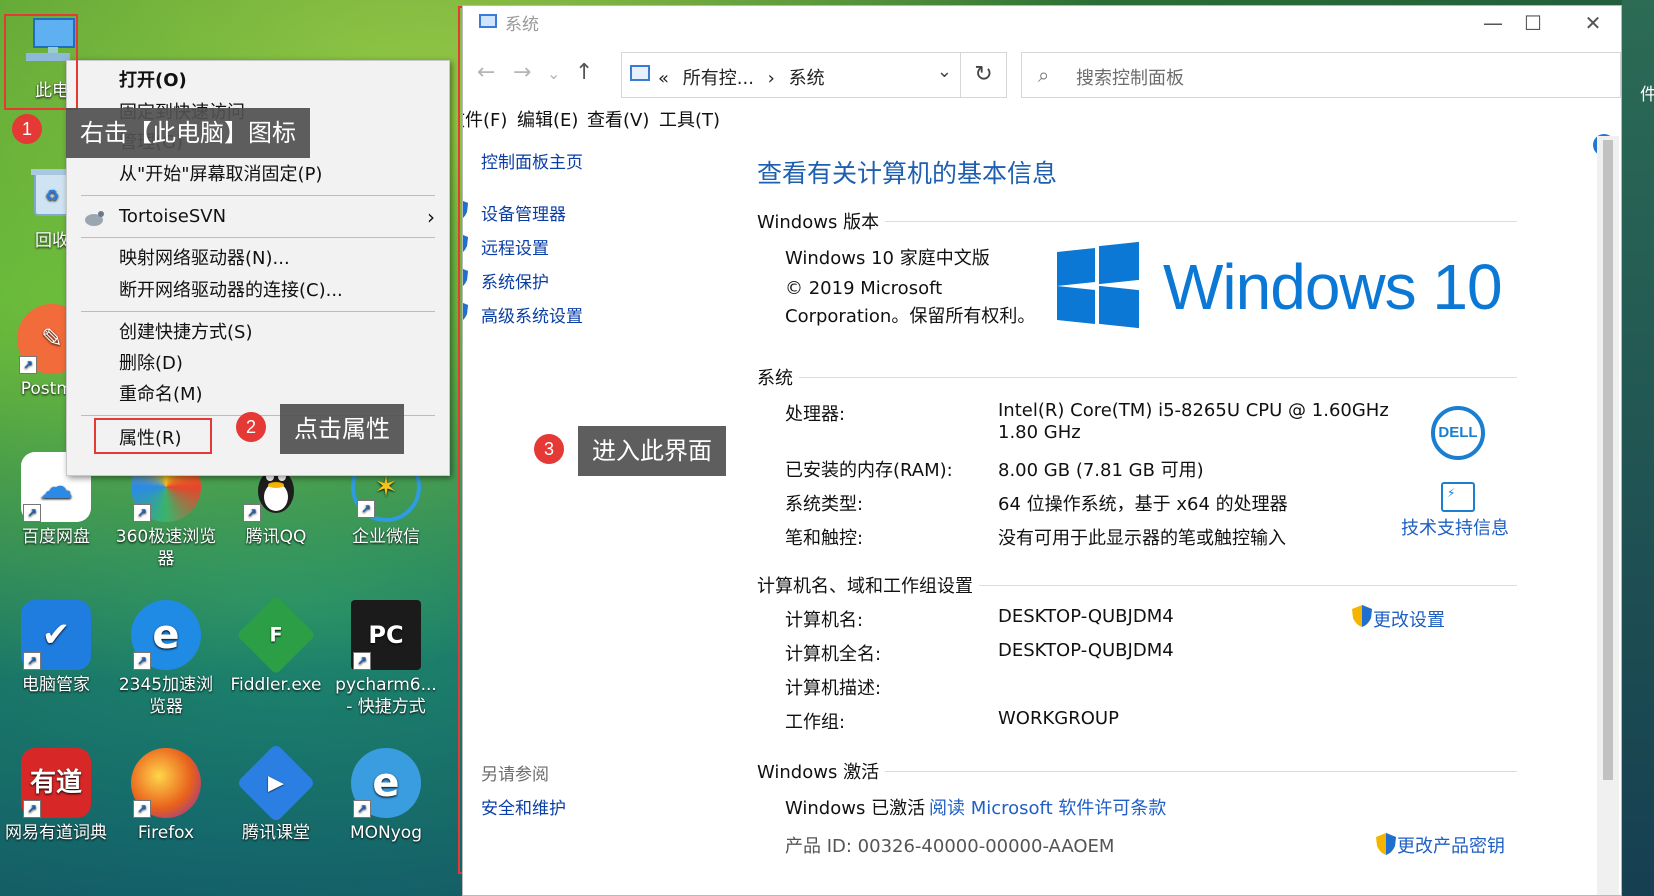 The height and width of the screenshot is (896, 1654). Describe the element at coordinates (258, 217) in the screenshot. I see `menu-item-tortoisesvn: TortoiseSVN ›` at that location.